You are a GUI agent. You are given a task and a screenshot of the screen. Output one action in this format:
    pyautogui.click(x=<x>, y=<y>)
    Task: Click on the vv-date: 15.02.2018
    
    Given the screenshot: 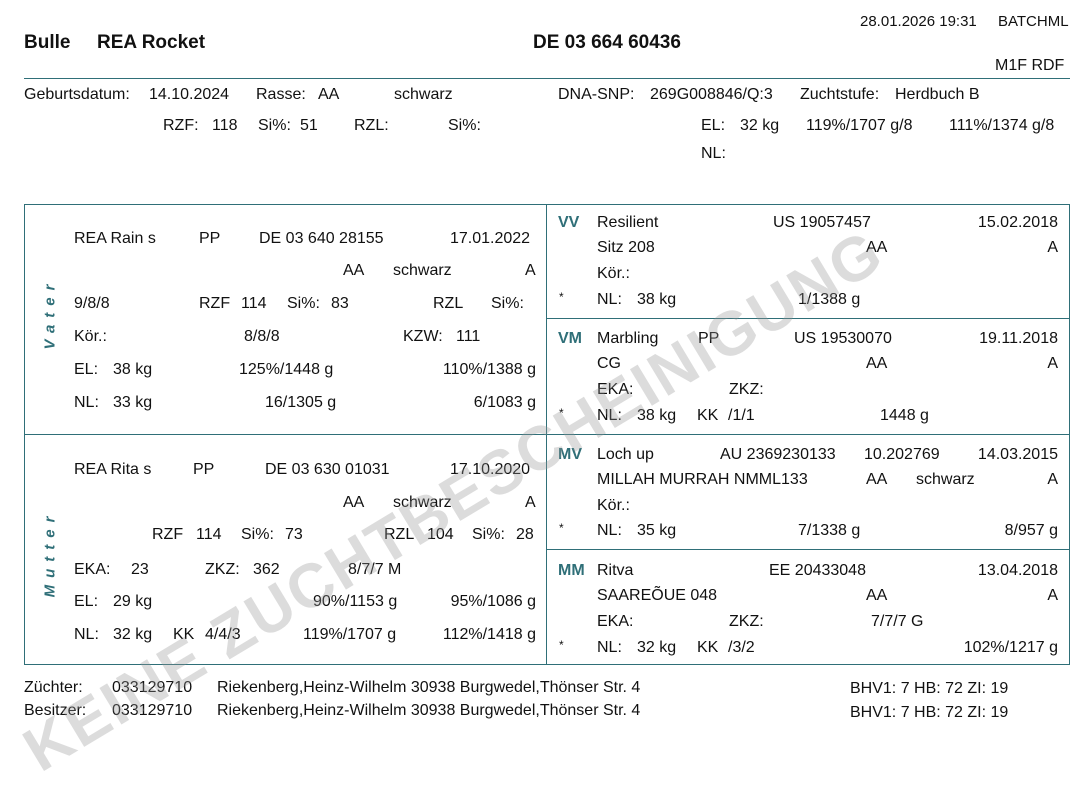 What is the action you would take?
    pyautogui.click(x=1017, y=222)
    